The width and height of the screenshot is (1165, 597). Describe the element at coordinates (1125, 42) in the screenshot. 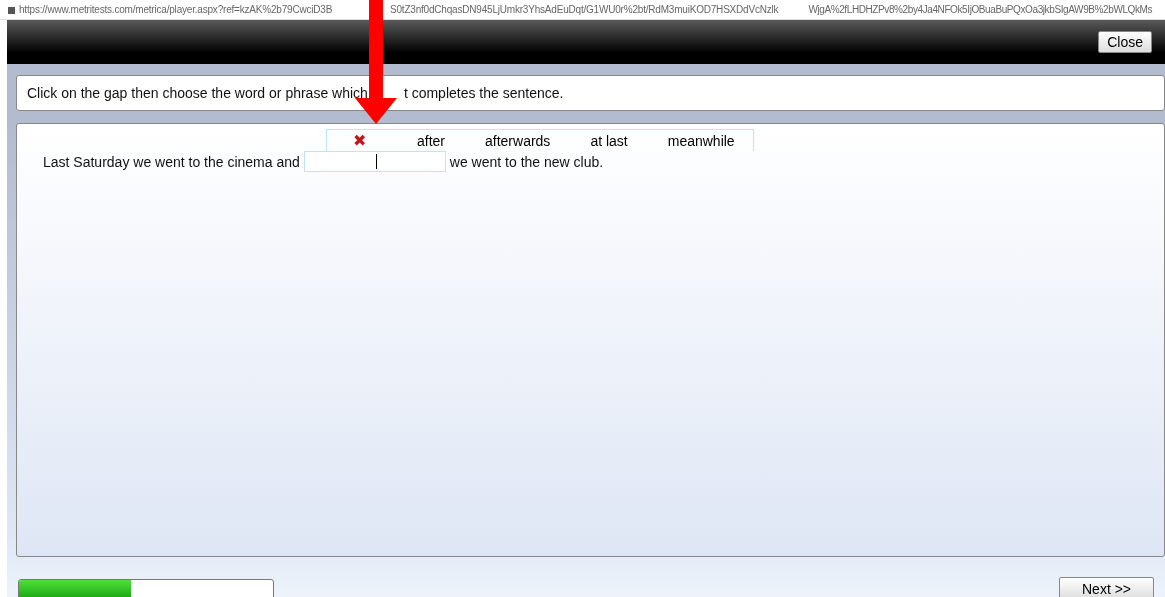

I see `close-button: Close` at that location.